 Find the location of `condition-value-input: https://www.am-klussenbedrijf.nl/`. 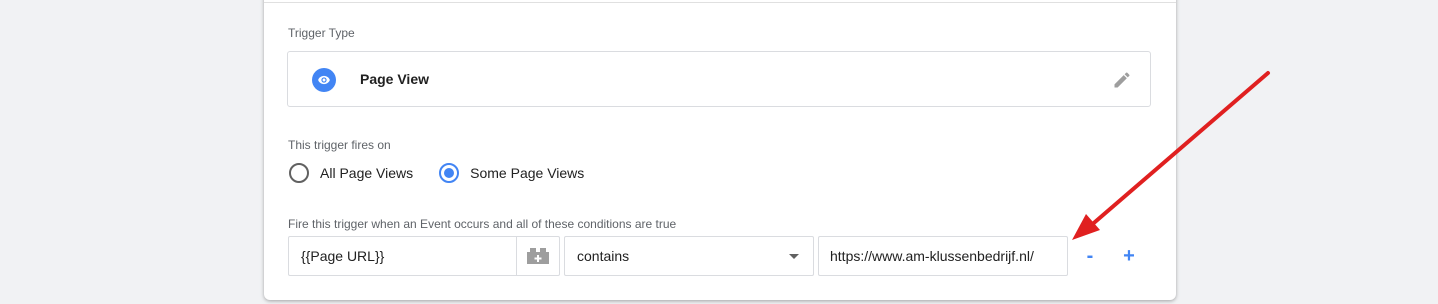

condition-value-input: https://www.am-klussenbedrijf.nl/ is located at coordinates (943, 256).